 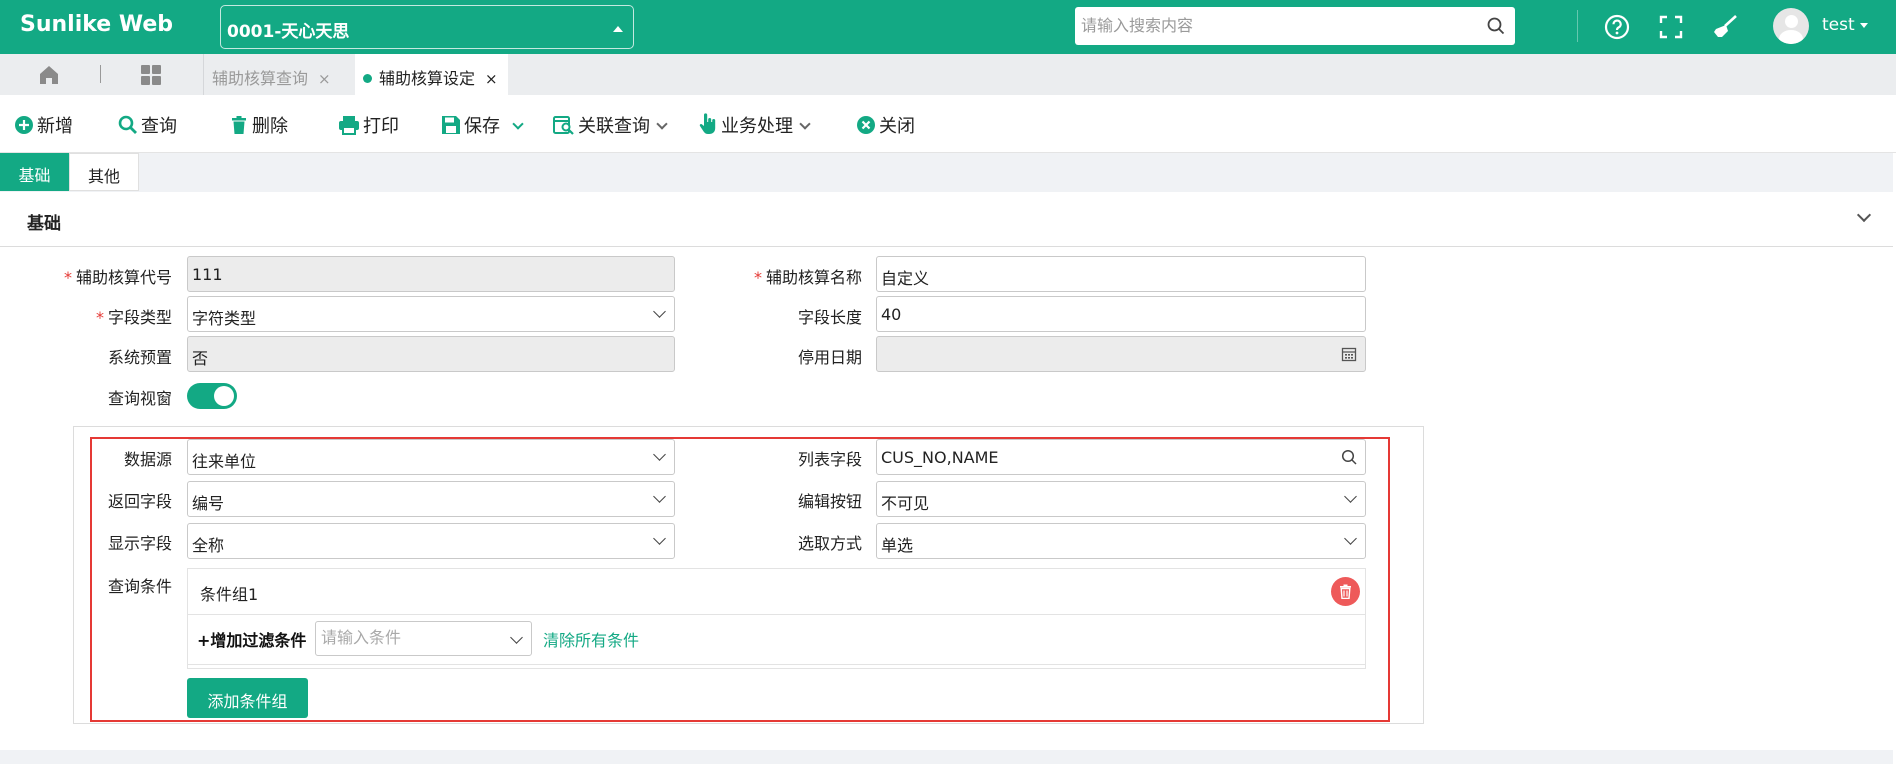 I want to click on tab-aux-query: 辅助核算查询 ×, so click(x=271, y=74).